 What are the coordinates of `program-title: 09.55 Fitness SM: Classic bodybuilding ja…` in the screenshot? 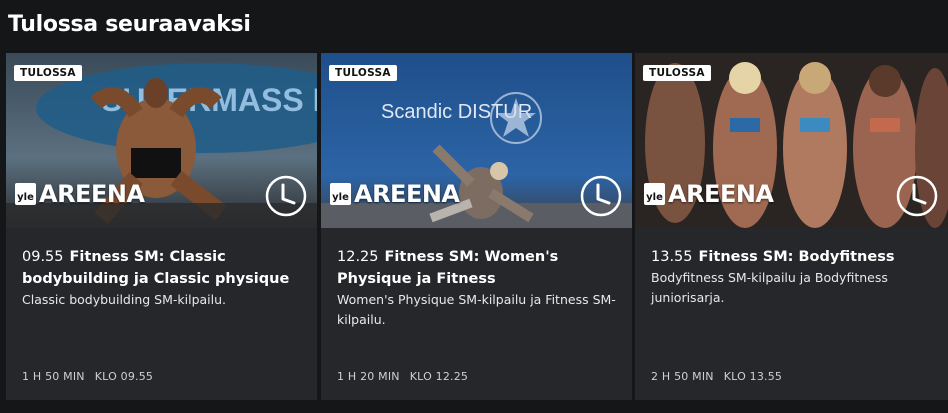 It's located at (161, 268).